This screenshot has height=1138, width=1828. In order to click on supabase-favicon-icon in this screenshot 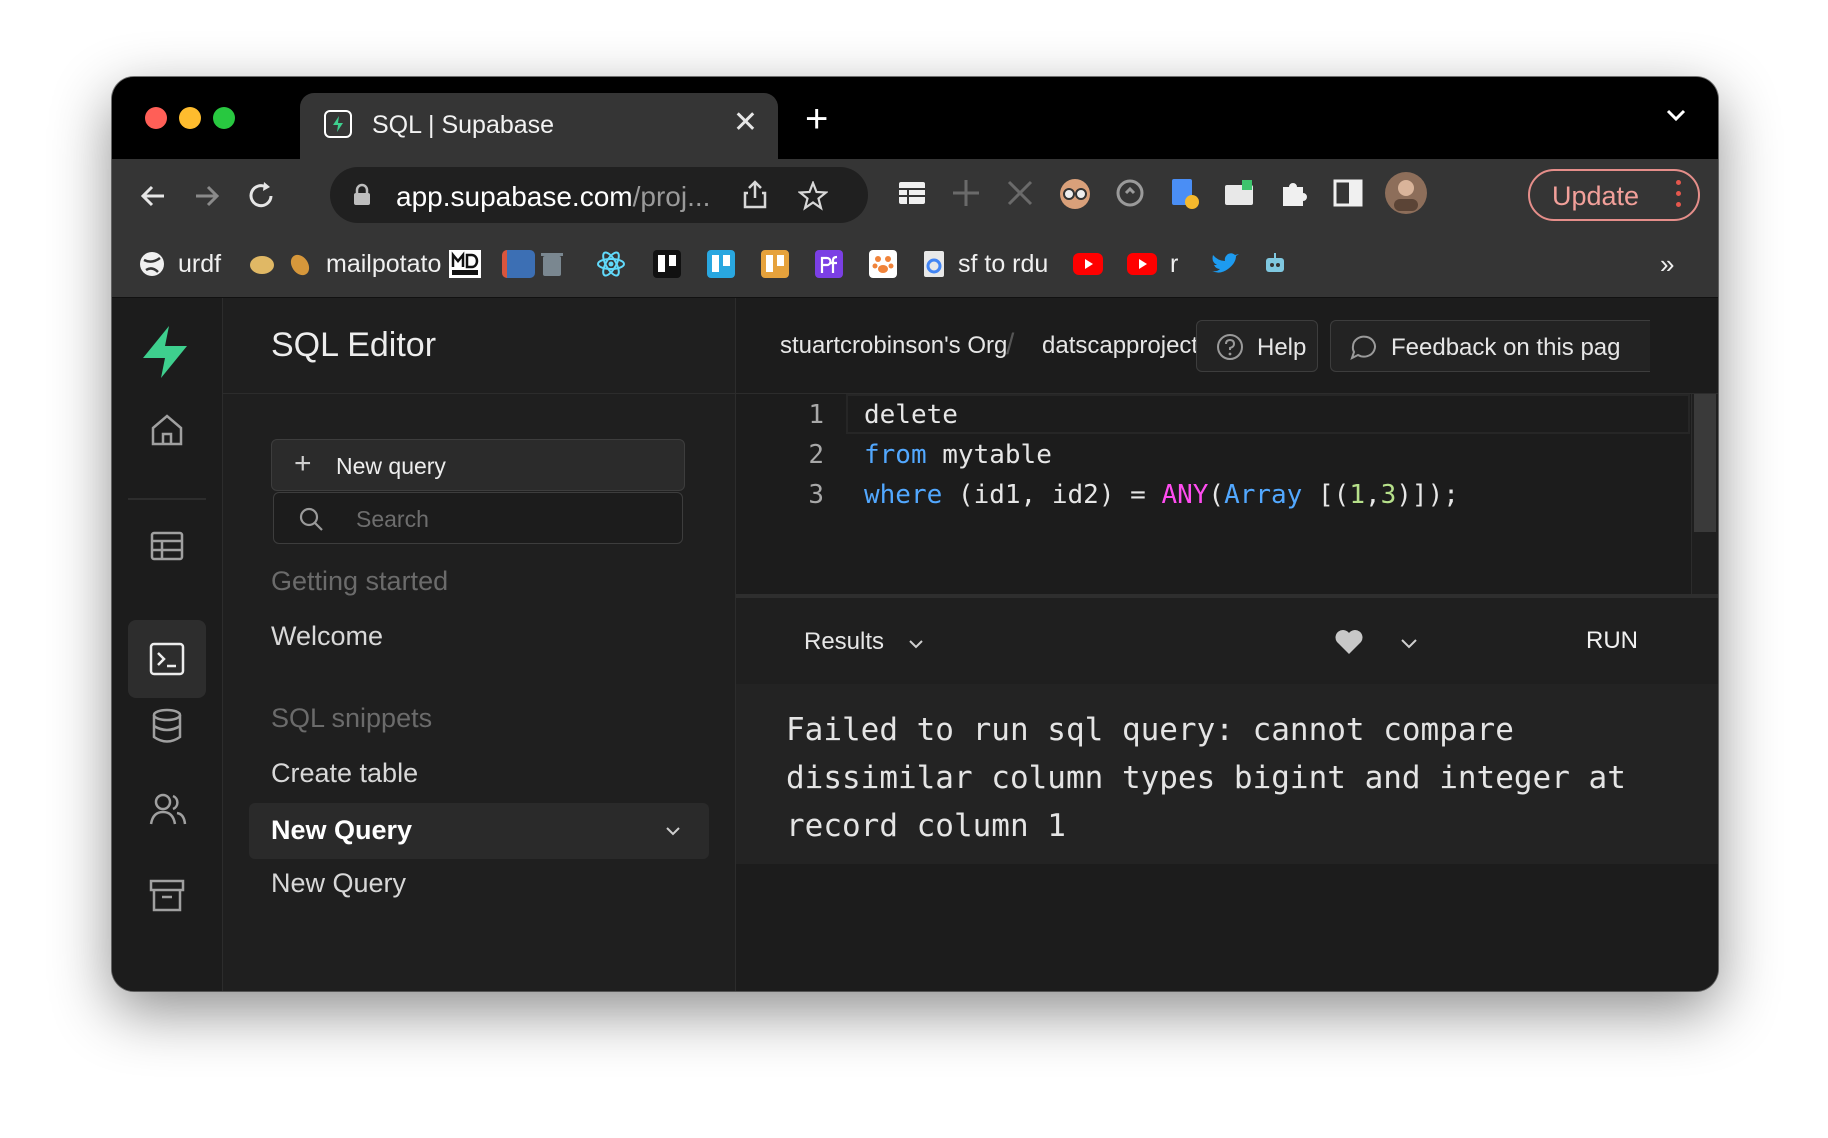, I will do `click(338, 124)`.